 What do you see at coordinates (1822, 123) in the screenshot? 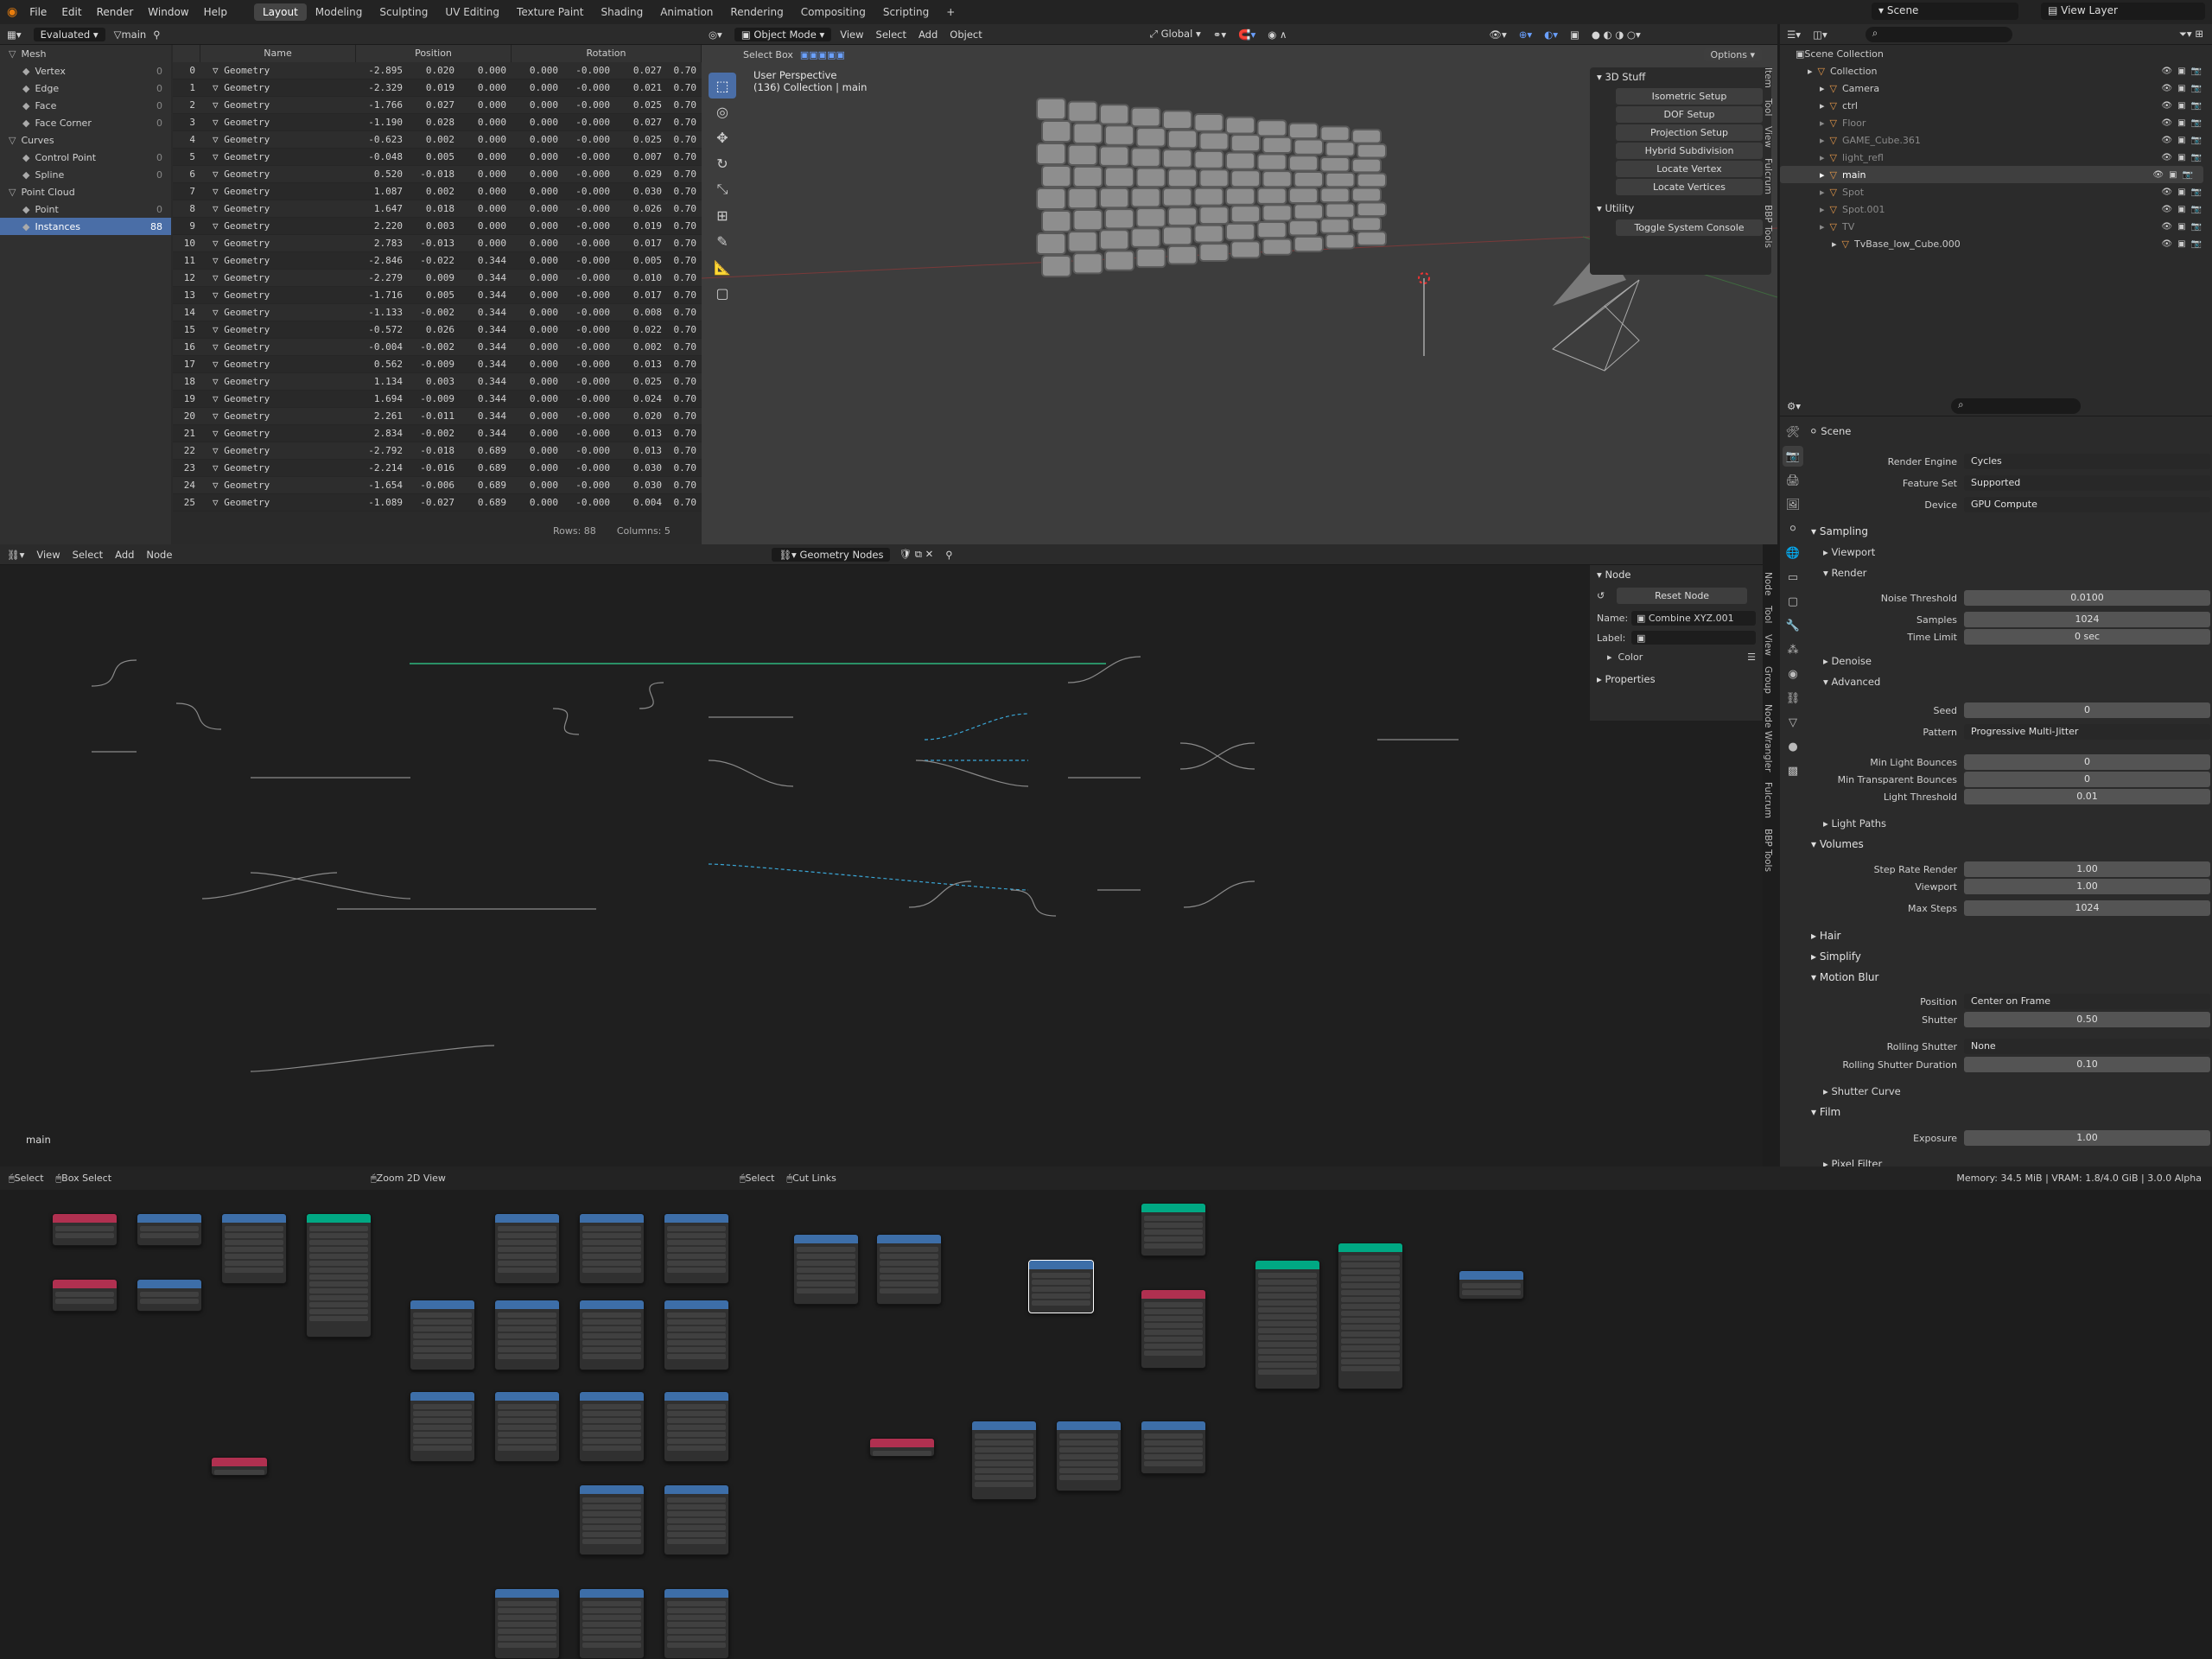
I see `expand-icon: ▸` at bounding box center [1822, 123].